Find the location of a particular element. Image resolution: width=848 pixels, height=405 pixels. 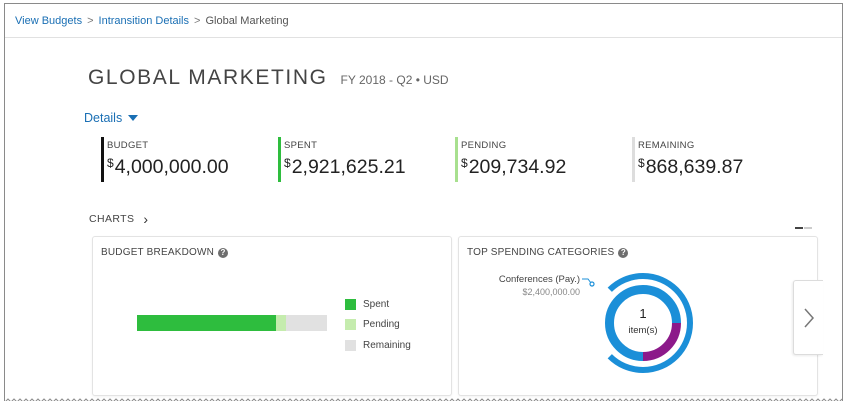

carousel-next-button is located at coordinates (808, 317).